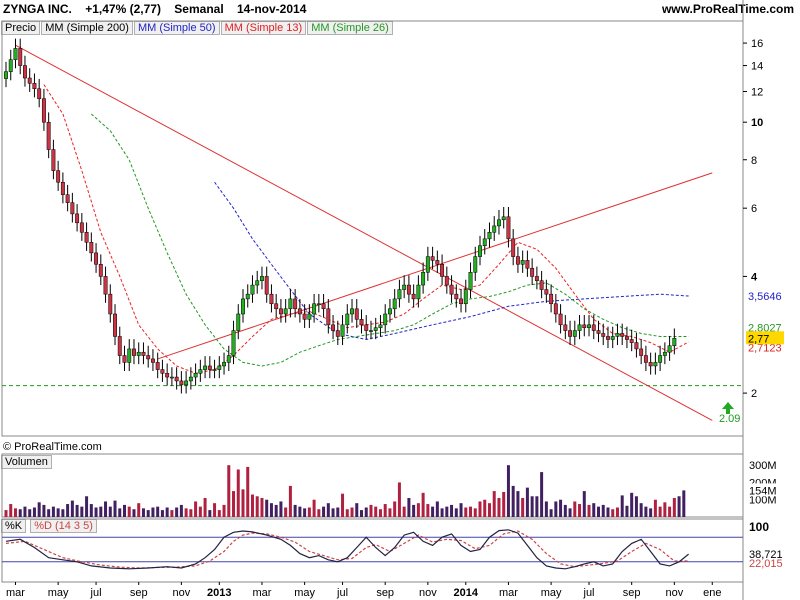  I want to click on support-value-label: 2.09, so click(729, 419).